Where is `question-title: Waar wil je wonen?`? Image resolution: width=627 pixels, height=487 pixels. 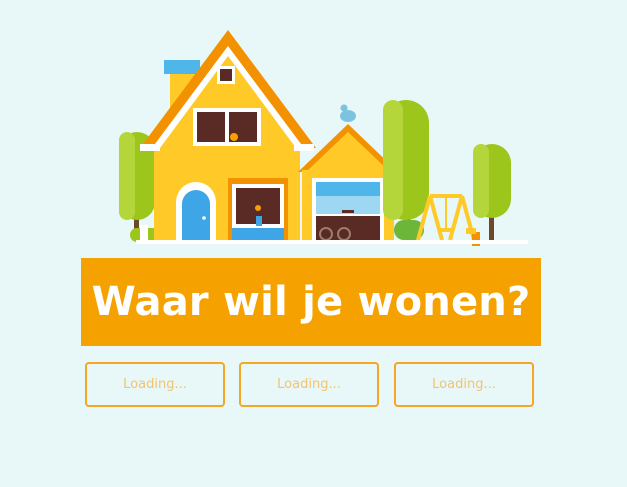
question-title: Waar wil je wonen? is located at coordinates (311, 302).